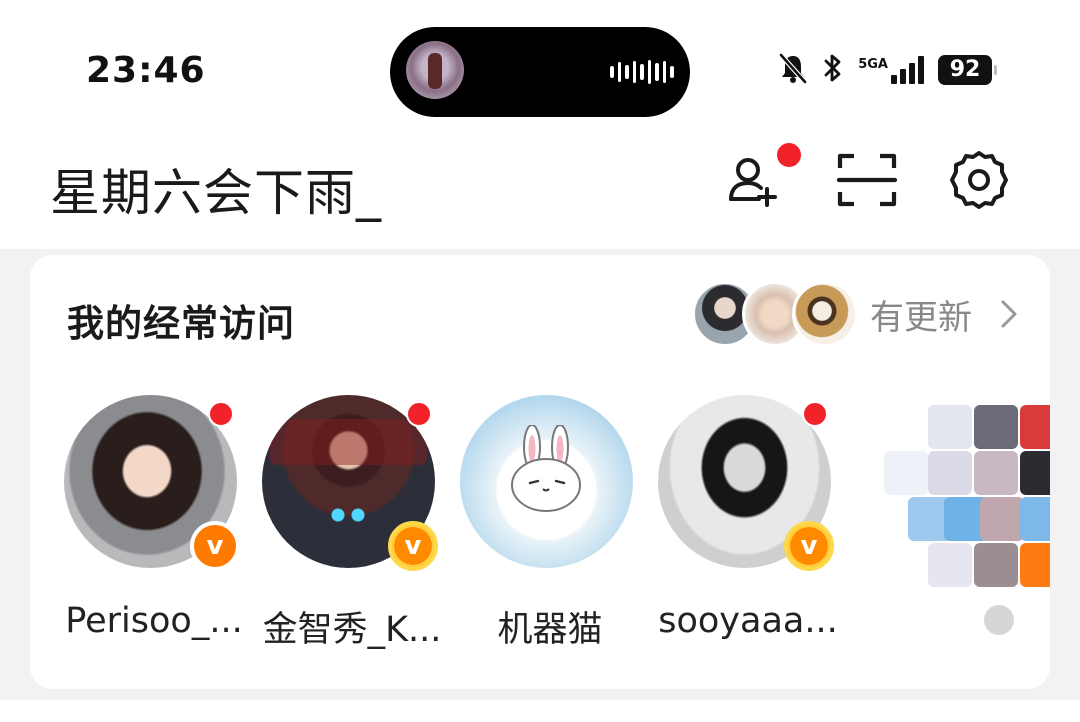  I want to click on silent-bell-icon, so click(793, 70).